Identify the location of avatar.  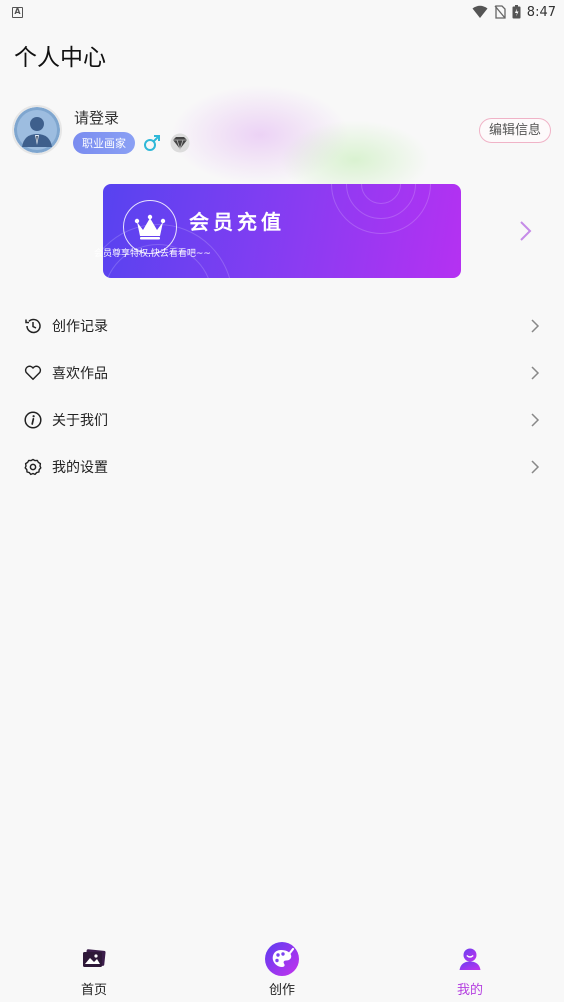
(37, 130).